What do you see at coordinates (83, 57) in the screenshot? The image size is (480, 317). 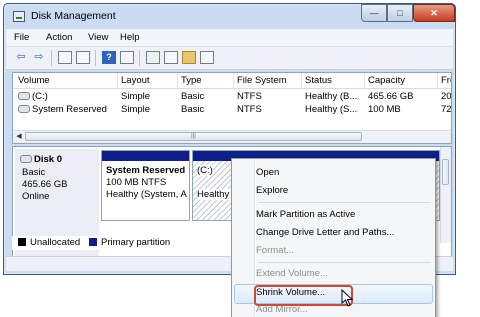 I see `console-icon` at bounding box center [83, 57].